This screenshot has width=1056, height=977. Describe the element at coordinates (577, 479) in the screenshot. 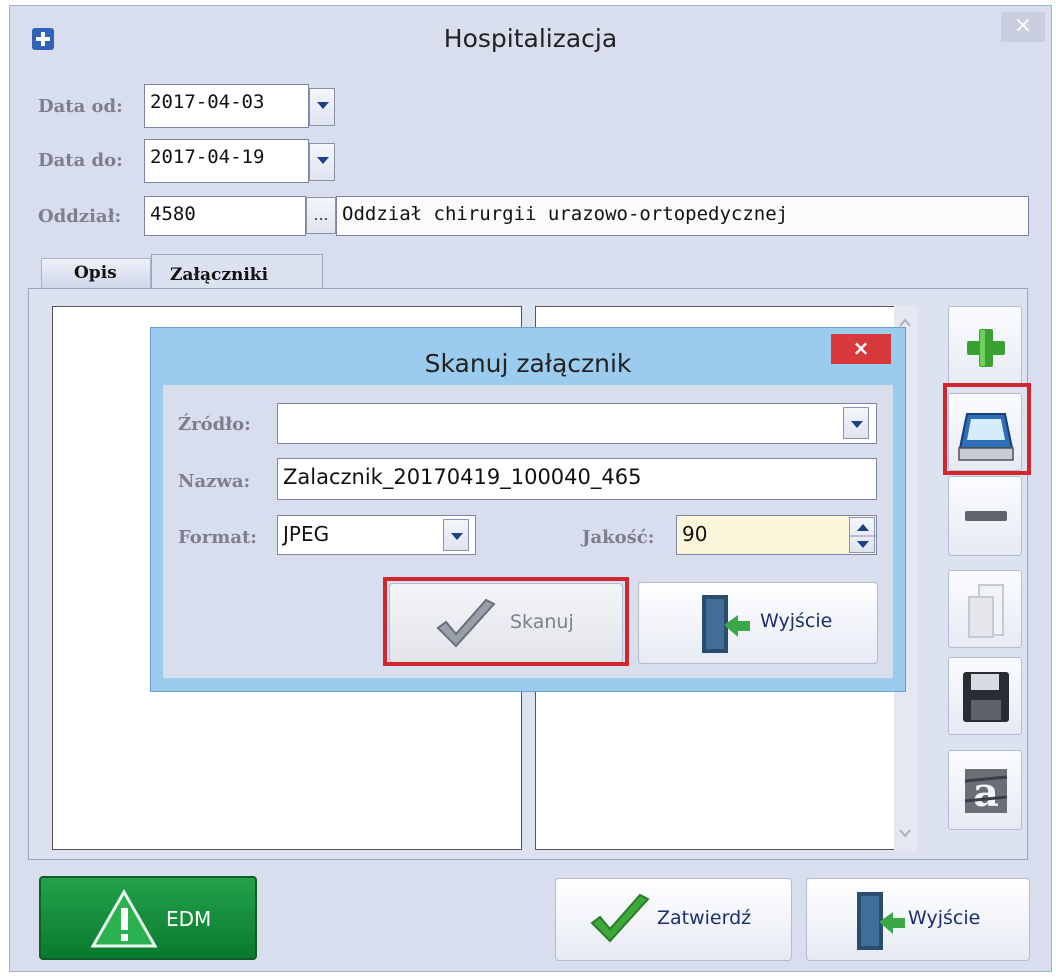

I see `name-field: Zalacznik_20170419_100040_465` at that location.